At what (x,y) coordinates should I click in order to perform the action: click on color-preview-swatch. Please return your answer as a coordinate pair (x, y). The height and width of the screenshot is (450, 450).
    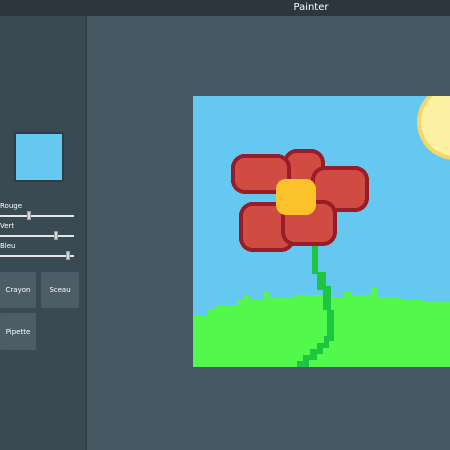
    Looking at the image, I should click on (39, 157).